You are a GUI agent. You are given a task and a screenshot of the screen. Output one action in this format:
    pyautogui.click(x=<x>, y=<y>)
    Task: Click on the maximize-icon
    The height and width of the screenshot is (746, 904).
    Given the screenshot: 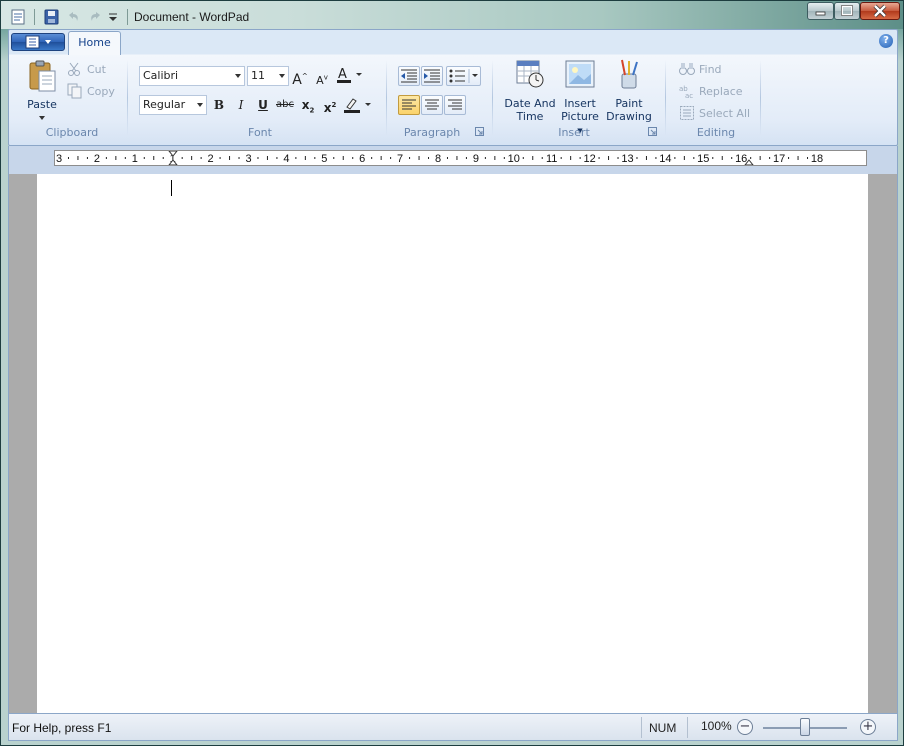 What is the action you would take?
    pyautogui.click(x=847, y=10)
    